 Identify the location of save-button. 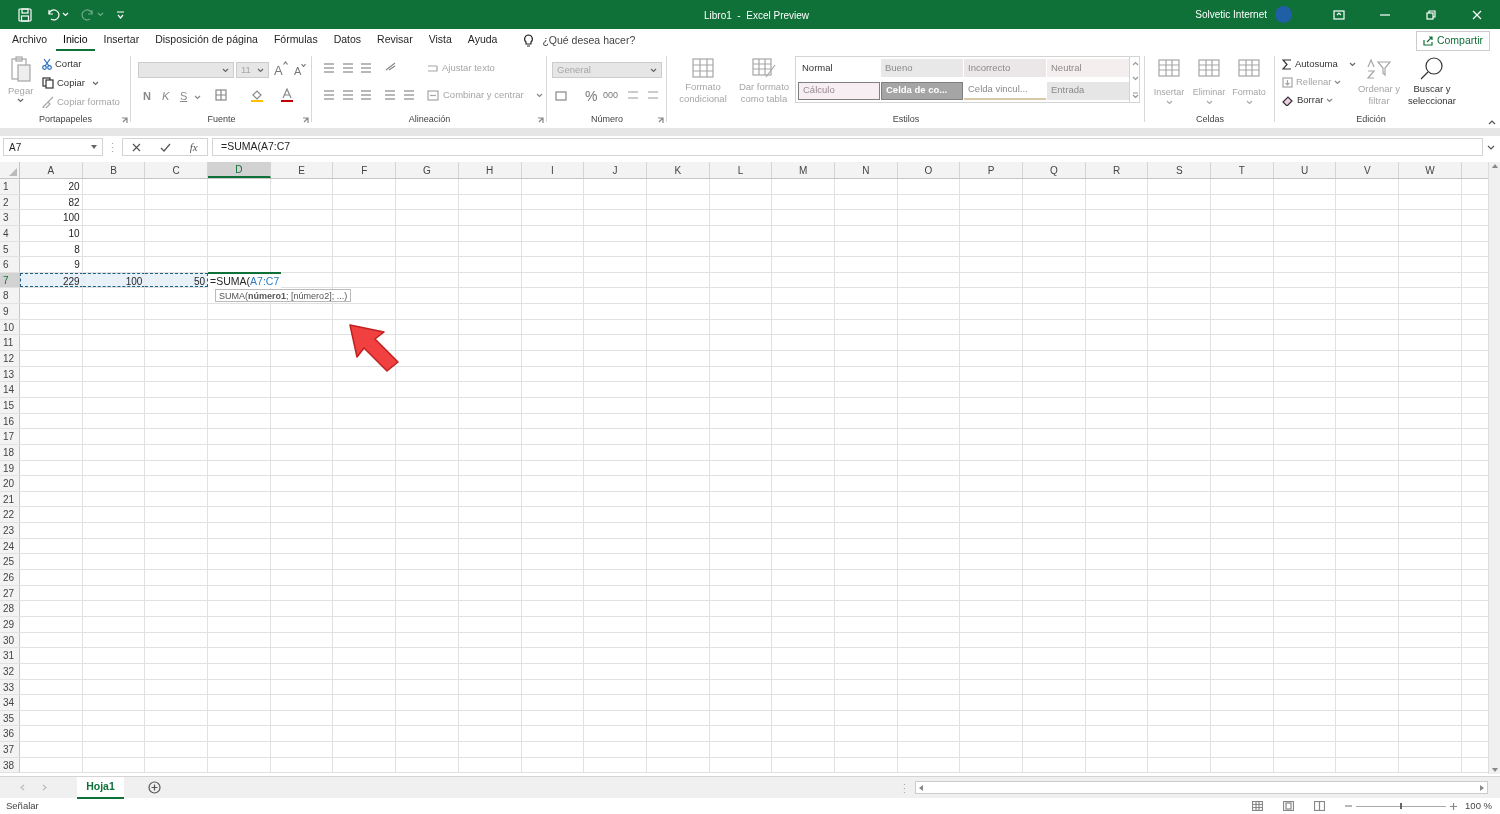
(25, 14).